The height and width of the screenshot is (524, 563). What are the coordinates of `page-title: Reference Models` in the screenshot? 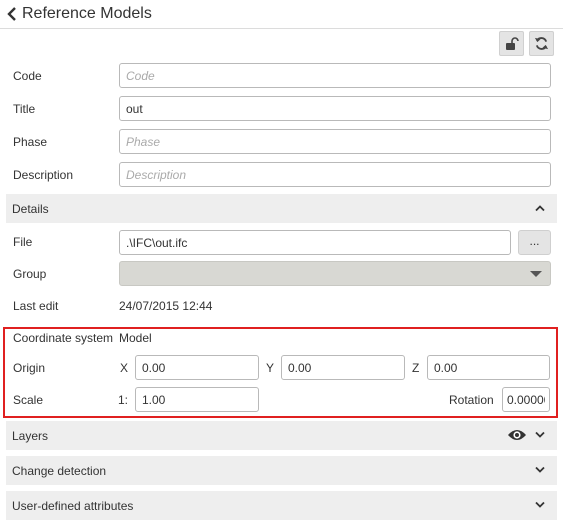 It's located at (87, 13).